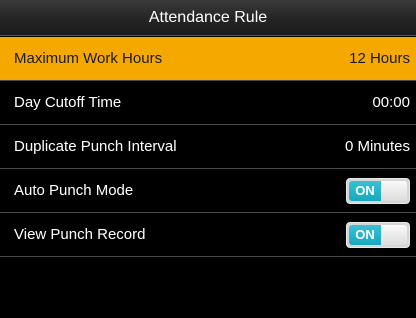 This screenshot has height=318, width=416. I want to click on setting-label: Day Cutoff Time, so click(68, 102).